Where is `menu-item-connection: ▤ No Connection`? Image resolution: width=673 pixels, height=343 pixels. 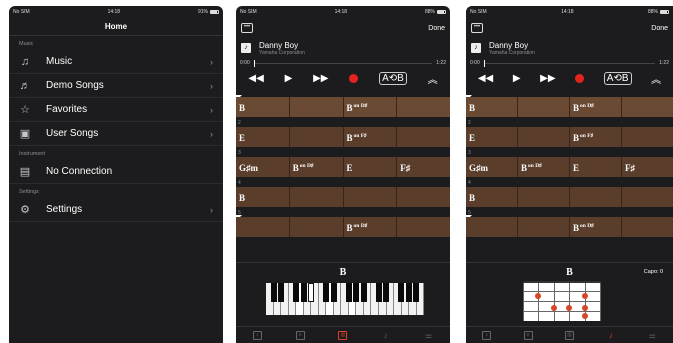 menu-item-connection: ▤ No Connection is located at coordinates (116, 172).